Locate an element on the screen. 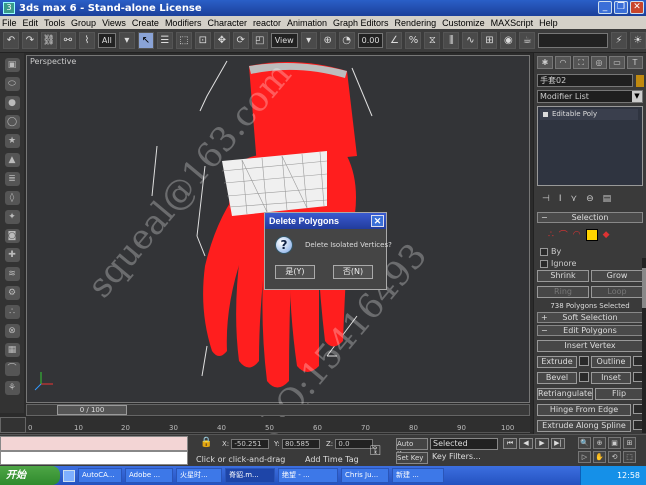  object-name-field: 手套02 is located at coordinates (585, 80).